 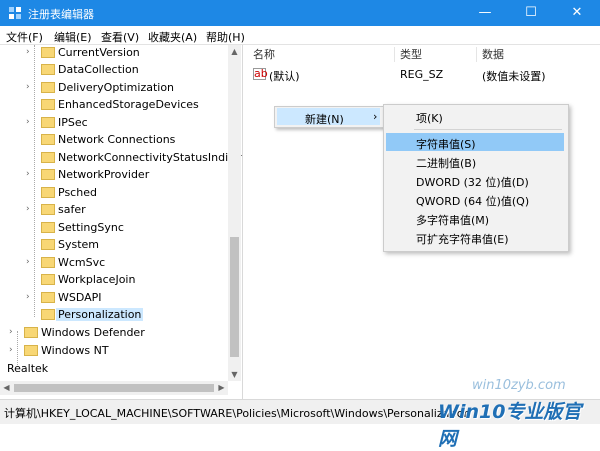 What do you see at coordinates (114, 280) in the screenshot?
I see `tree-item: WorkplaceJoin` at bounding box center [114, 280].